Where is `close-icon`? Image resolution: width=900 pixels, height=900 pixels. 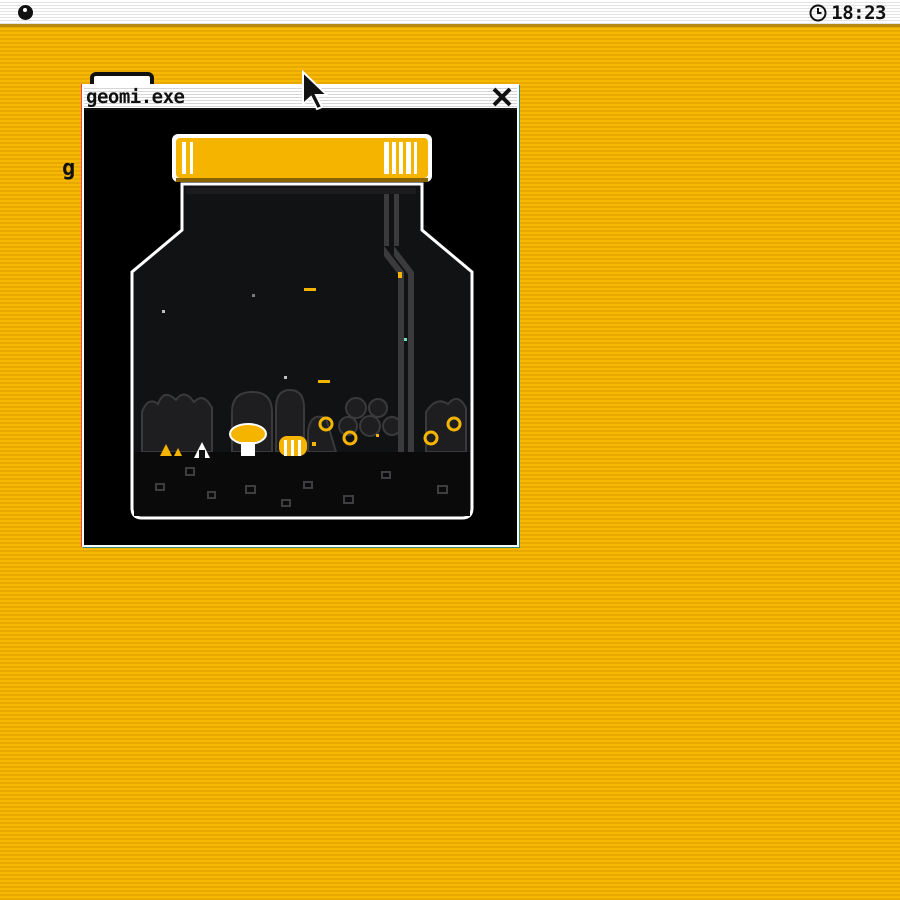
close-icon is located at coordinates (502, 97).